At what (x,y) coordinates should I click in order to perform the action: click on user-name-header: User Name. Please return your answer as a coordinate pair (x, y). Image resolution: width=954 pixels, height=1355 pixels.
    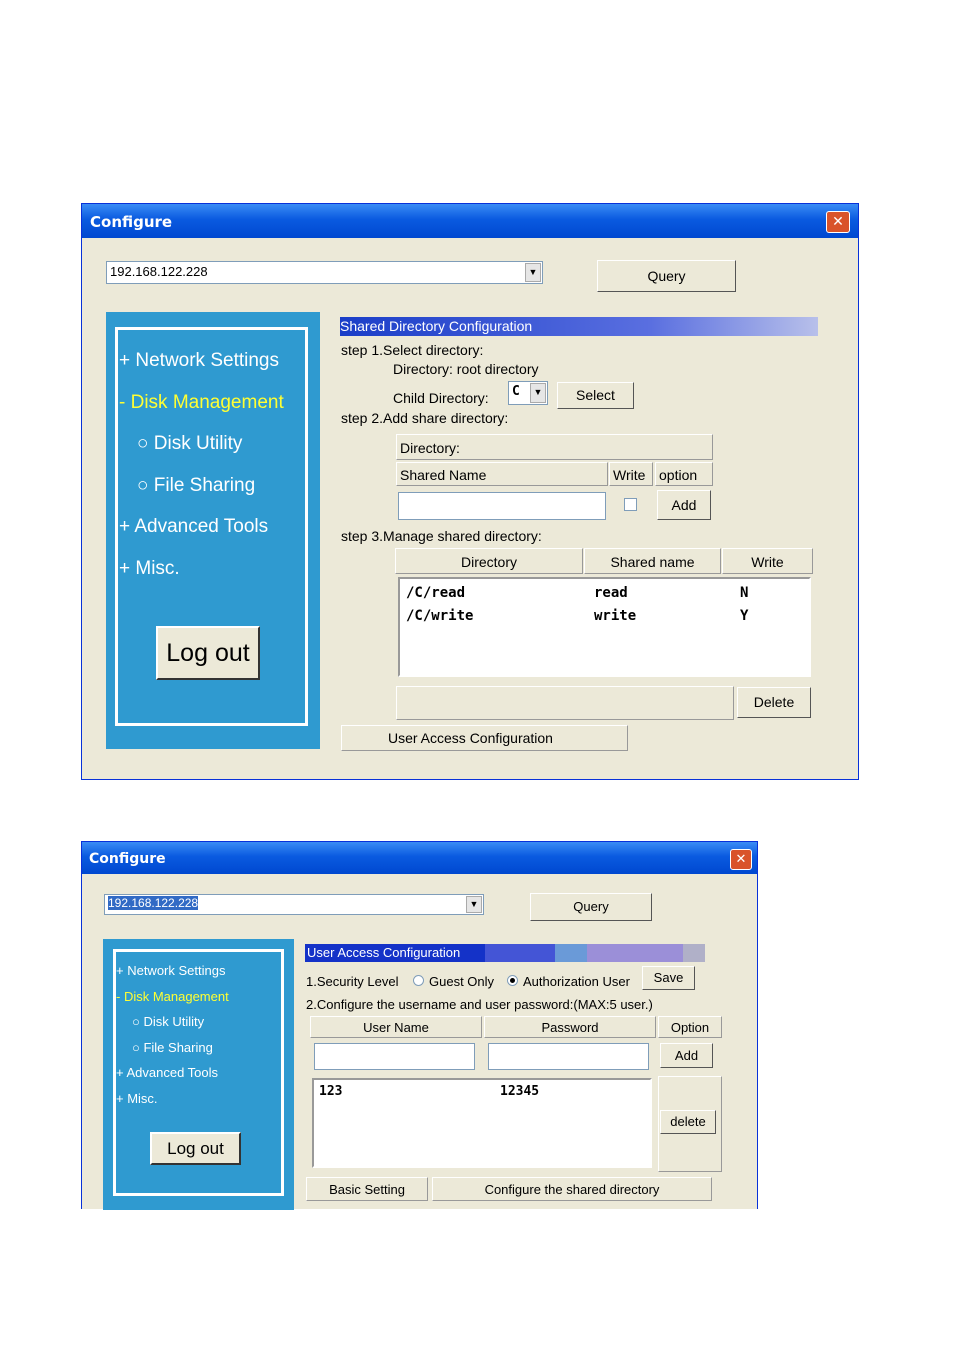
    Looking at the image, I should click on (396, 1027).